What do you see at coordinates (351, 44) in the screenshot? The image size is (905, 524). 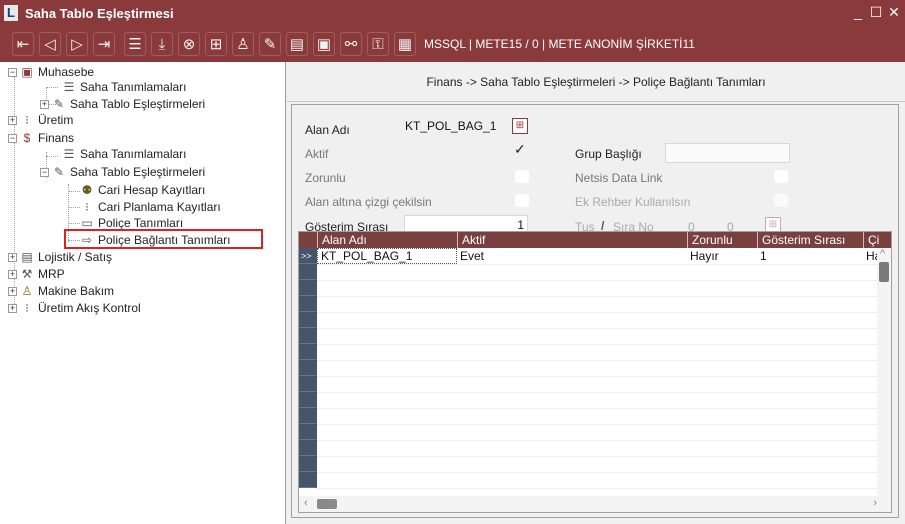 I see `link-icon: ⚯` at bounding box center [351, 44].